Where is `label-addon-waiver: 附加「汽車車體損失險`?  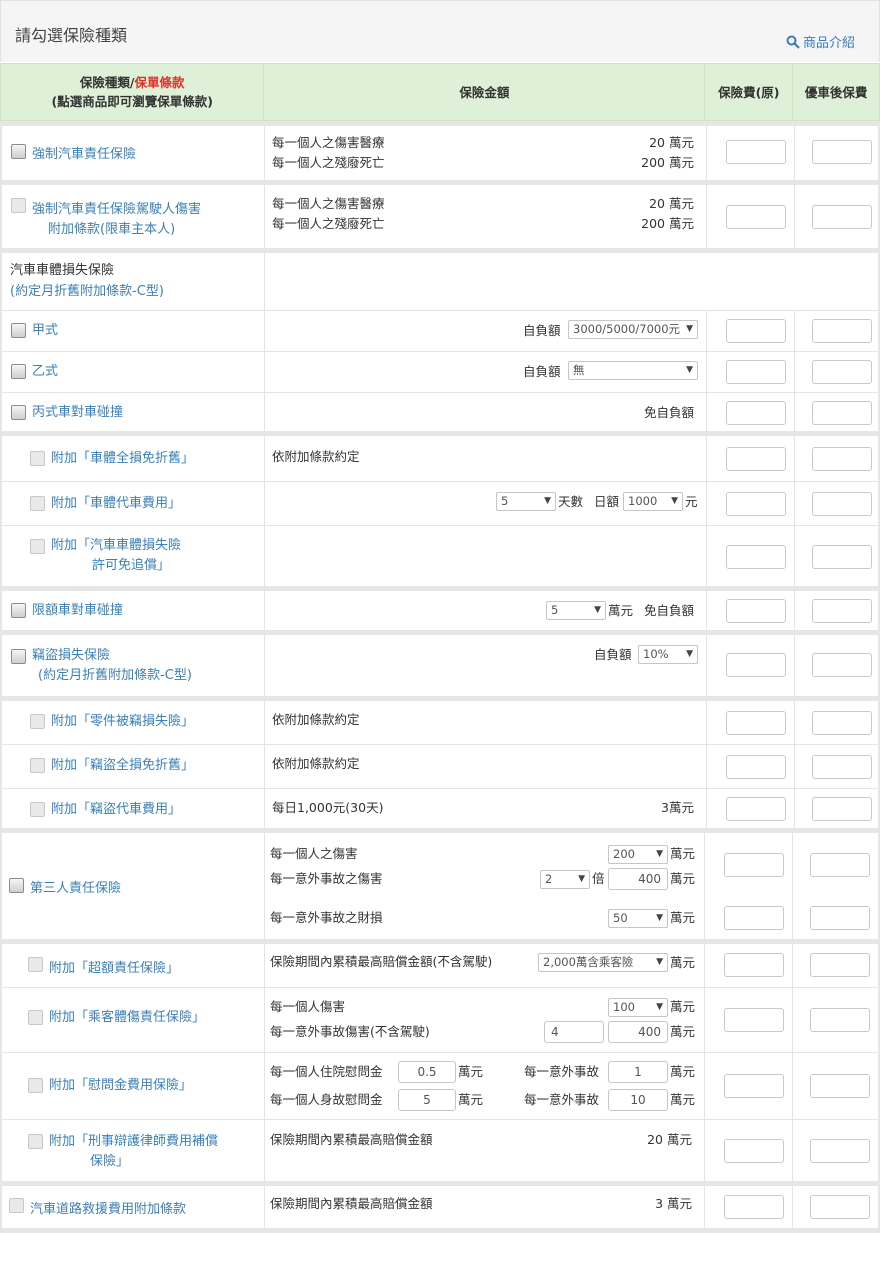 label-addon-waiver: 附加「汽車車體損失險 is located at coordinates (116, 546).